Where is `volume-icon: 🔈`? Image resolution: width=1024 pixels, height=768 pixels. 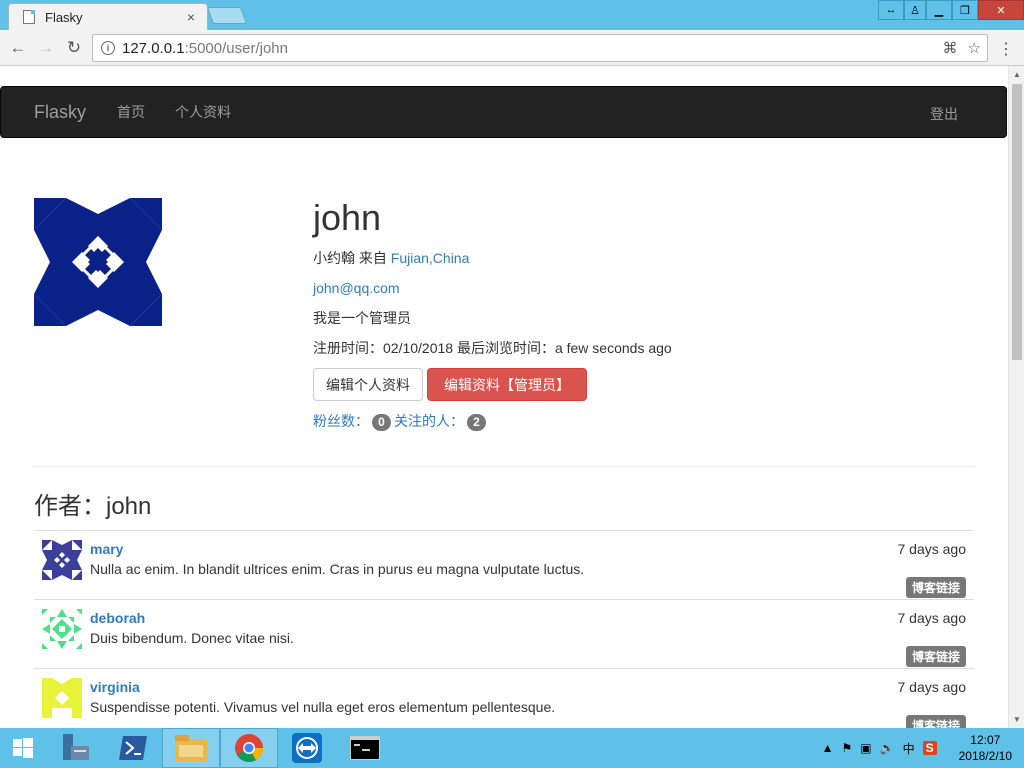
volume-icon: 🔈 is located at coordinates (887, 748).